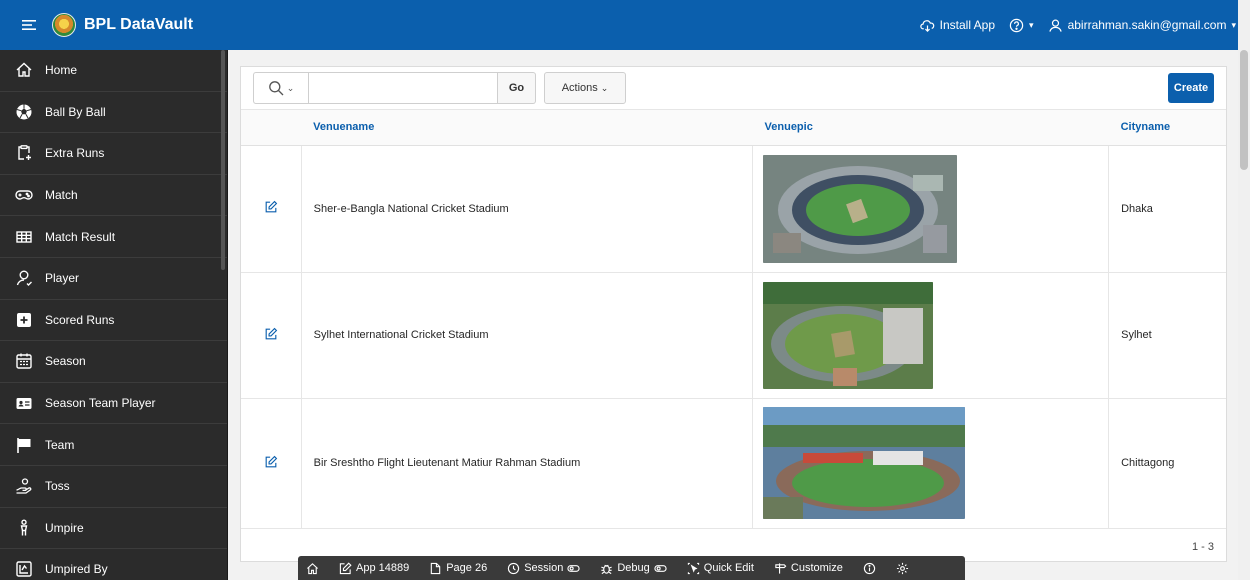  I want to click on app-logo, so click(64, 25).